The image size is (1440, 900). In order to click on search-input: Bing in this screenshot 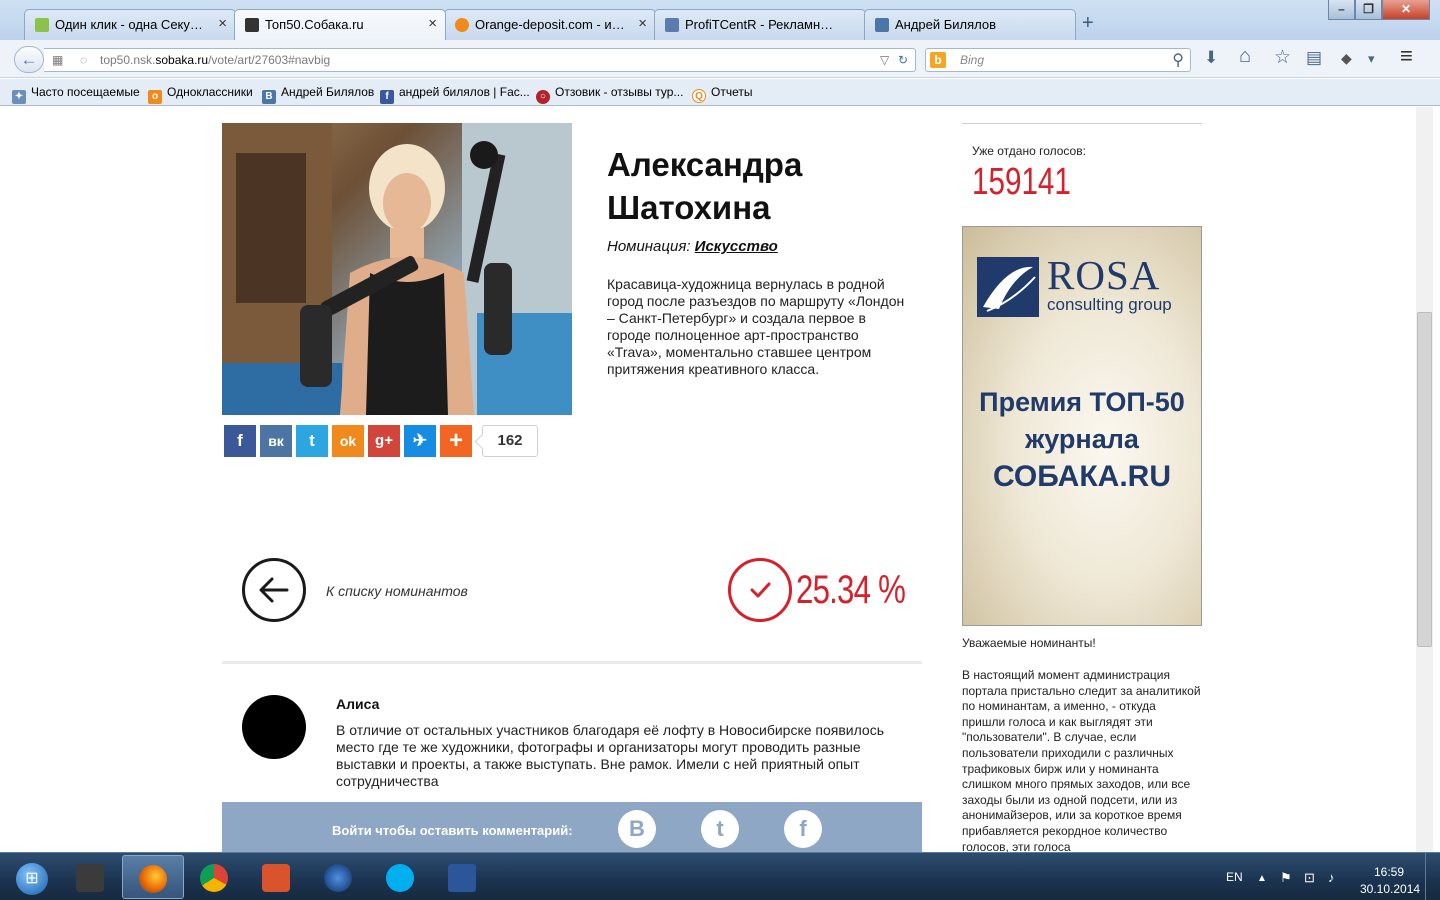, I will do `click(972, 60)`.